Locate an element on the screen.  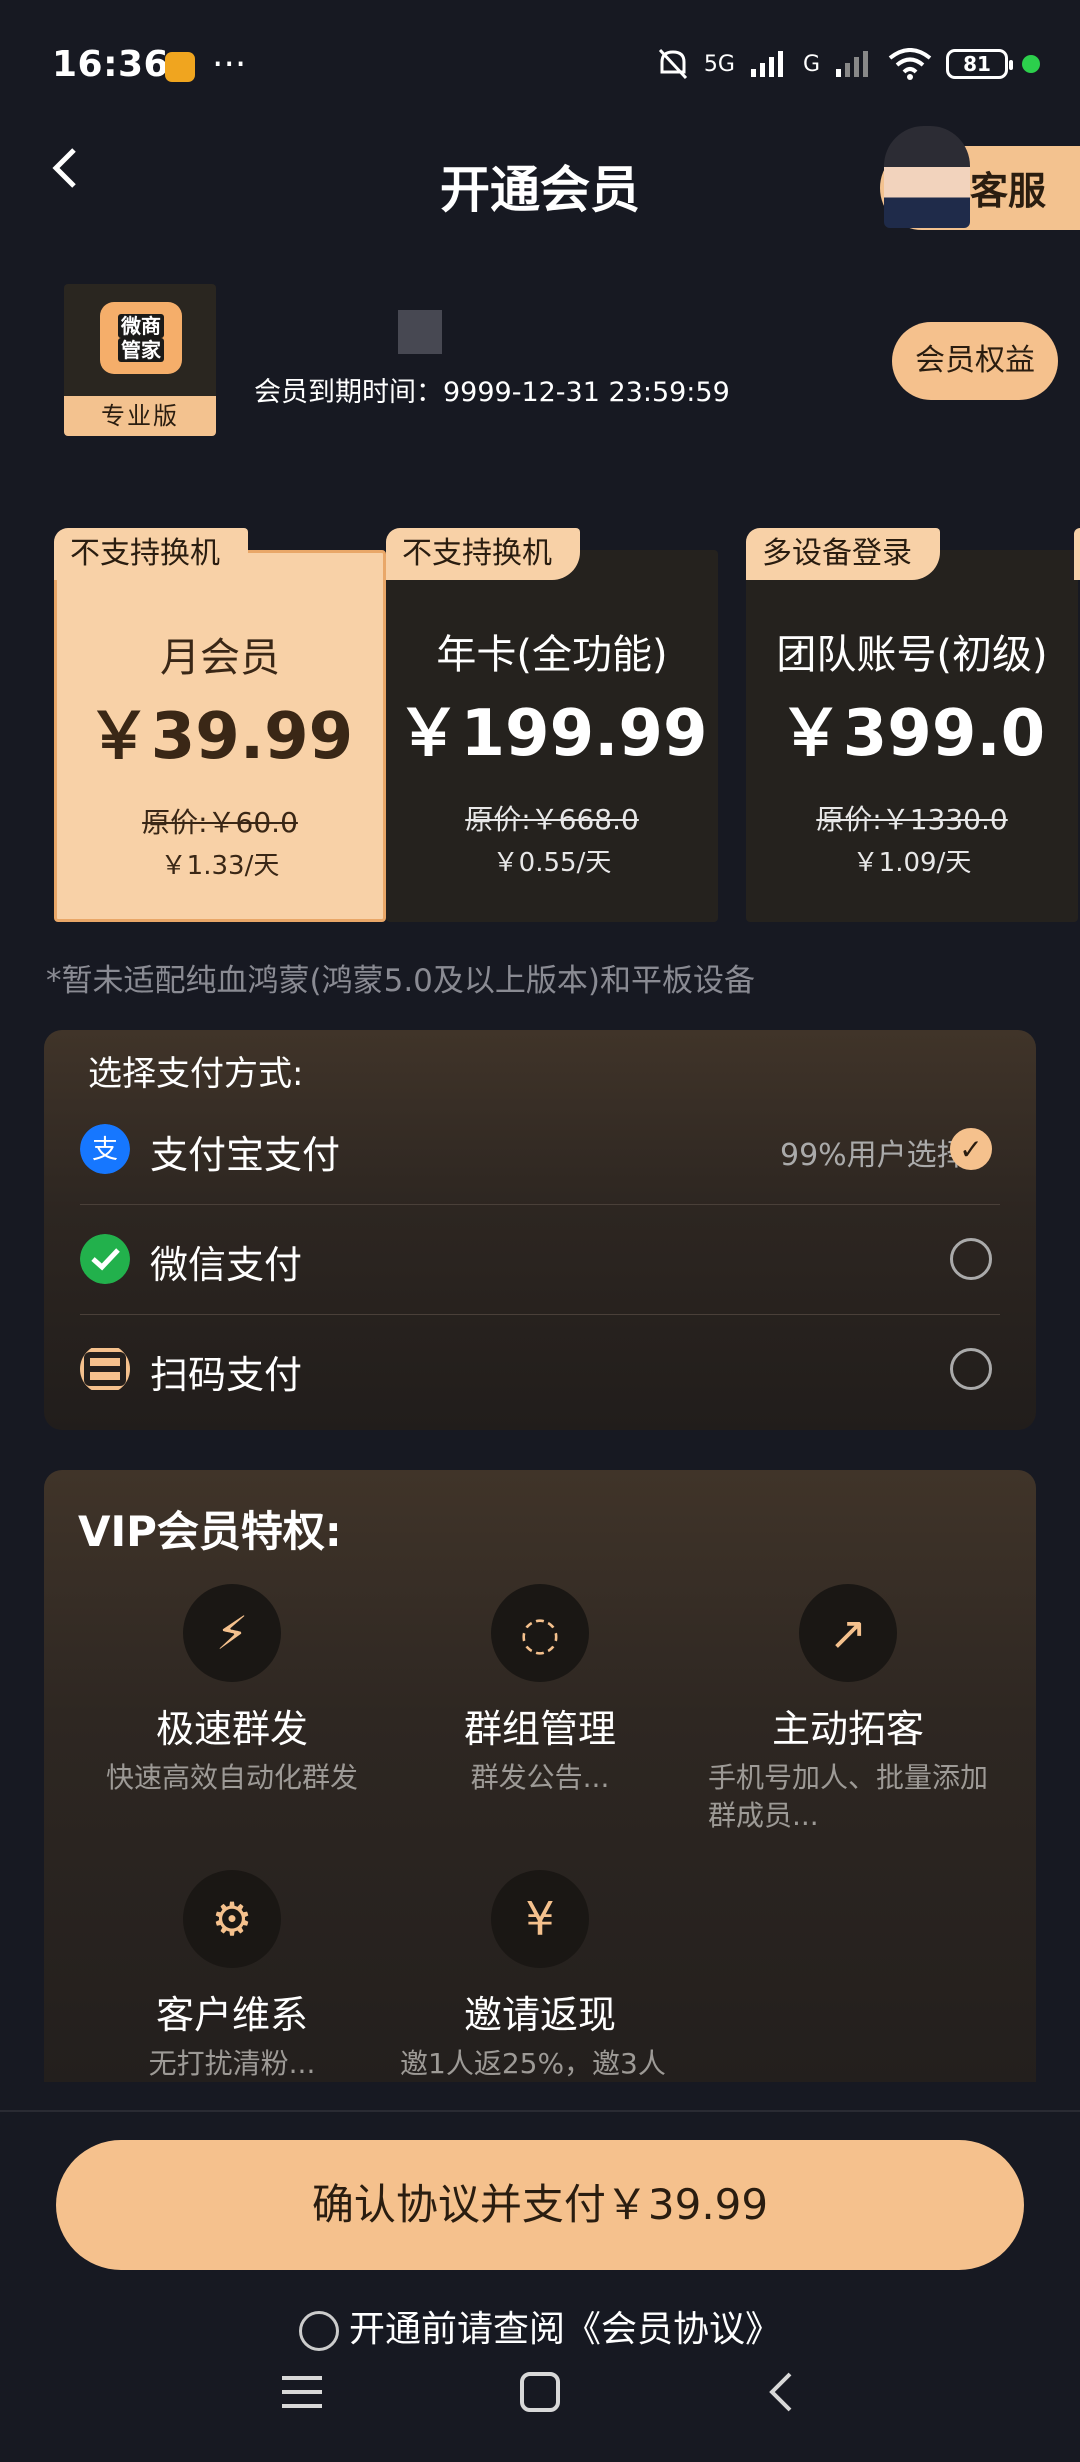
confirm-pay-button: 确认协议并支付￥39.99 is located at coordinates (540, 2205).